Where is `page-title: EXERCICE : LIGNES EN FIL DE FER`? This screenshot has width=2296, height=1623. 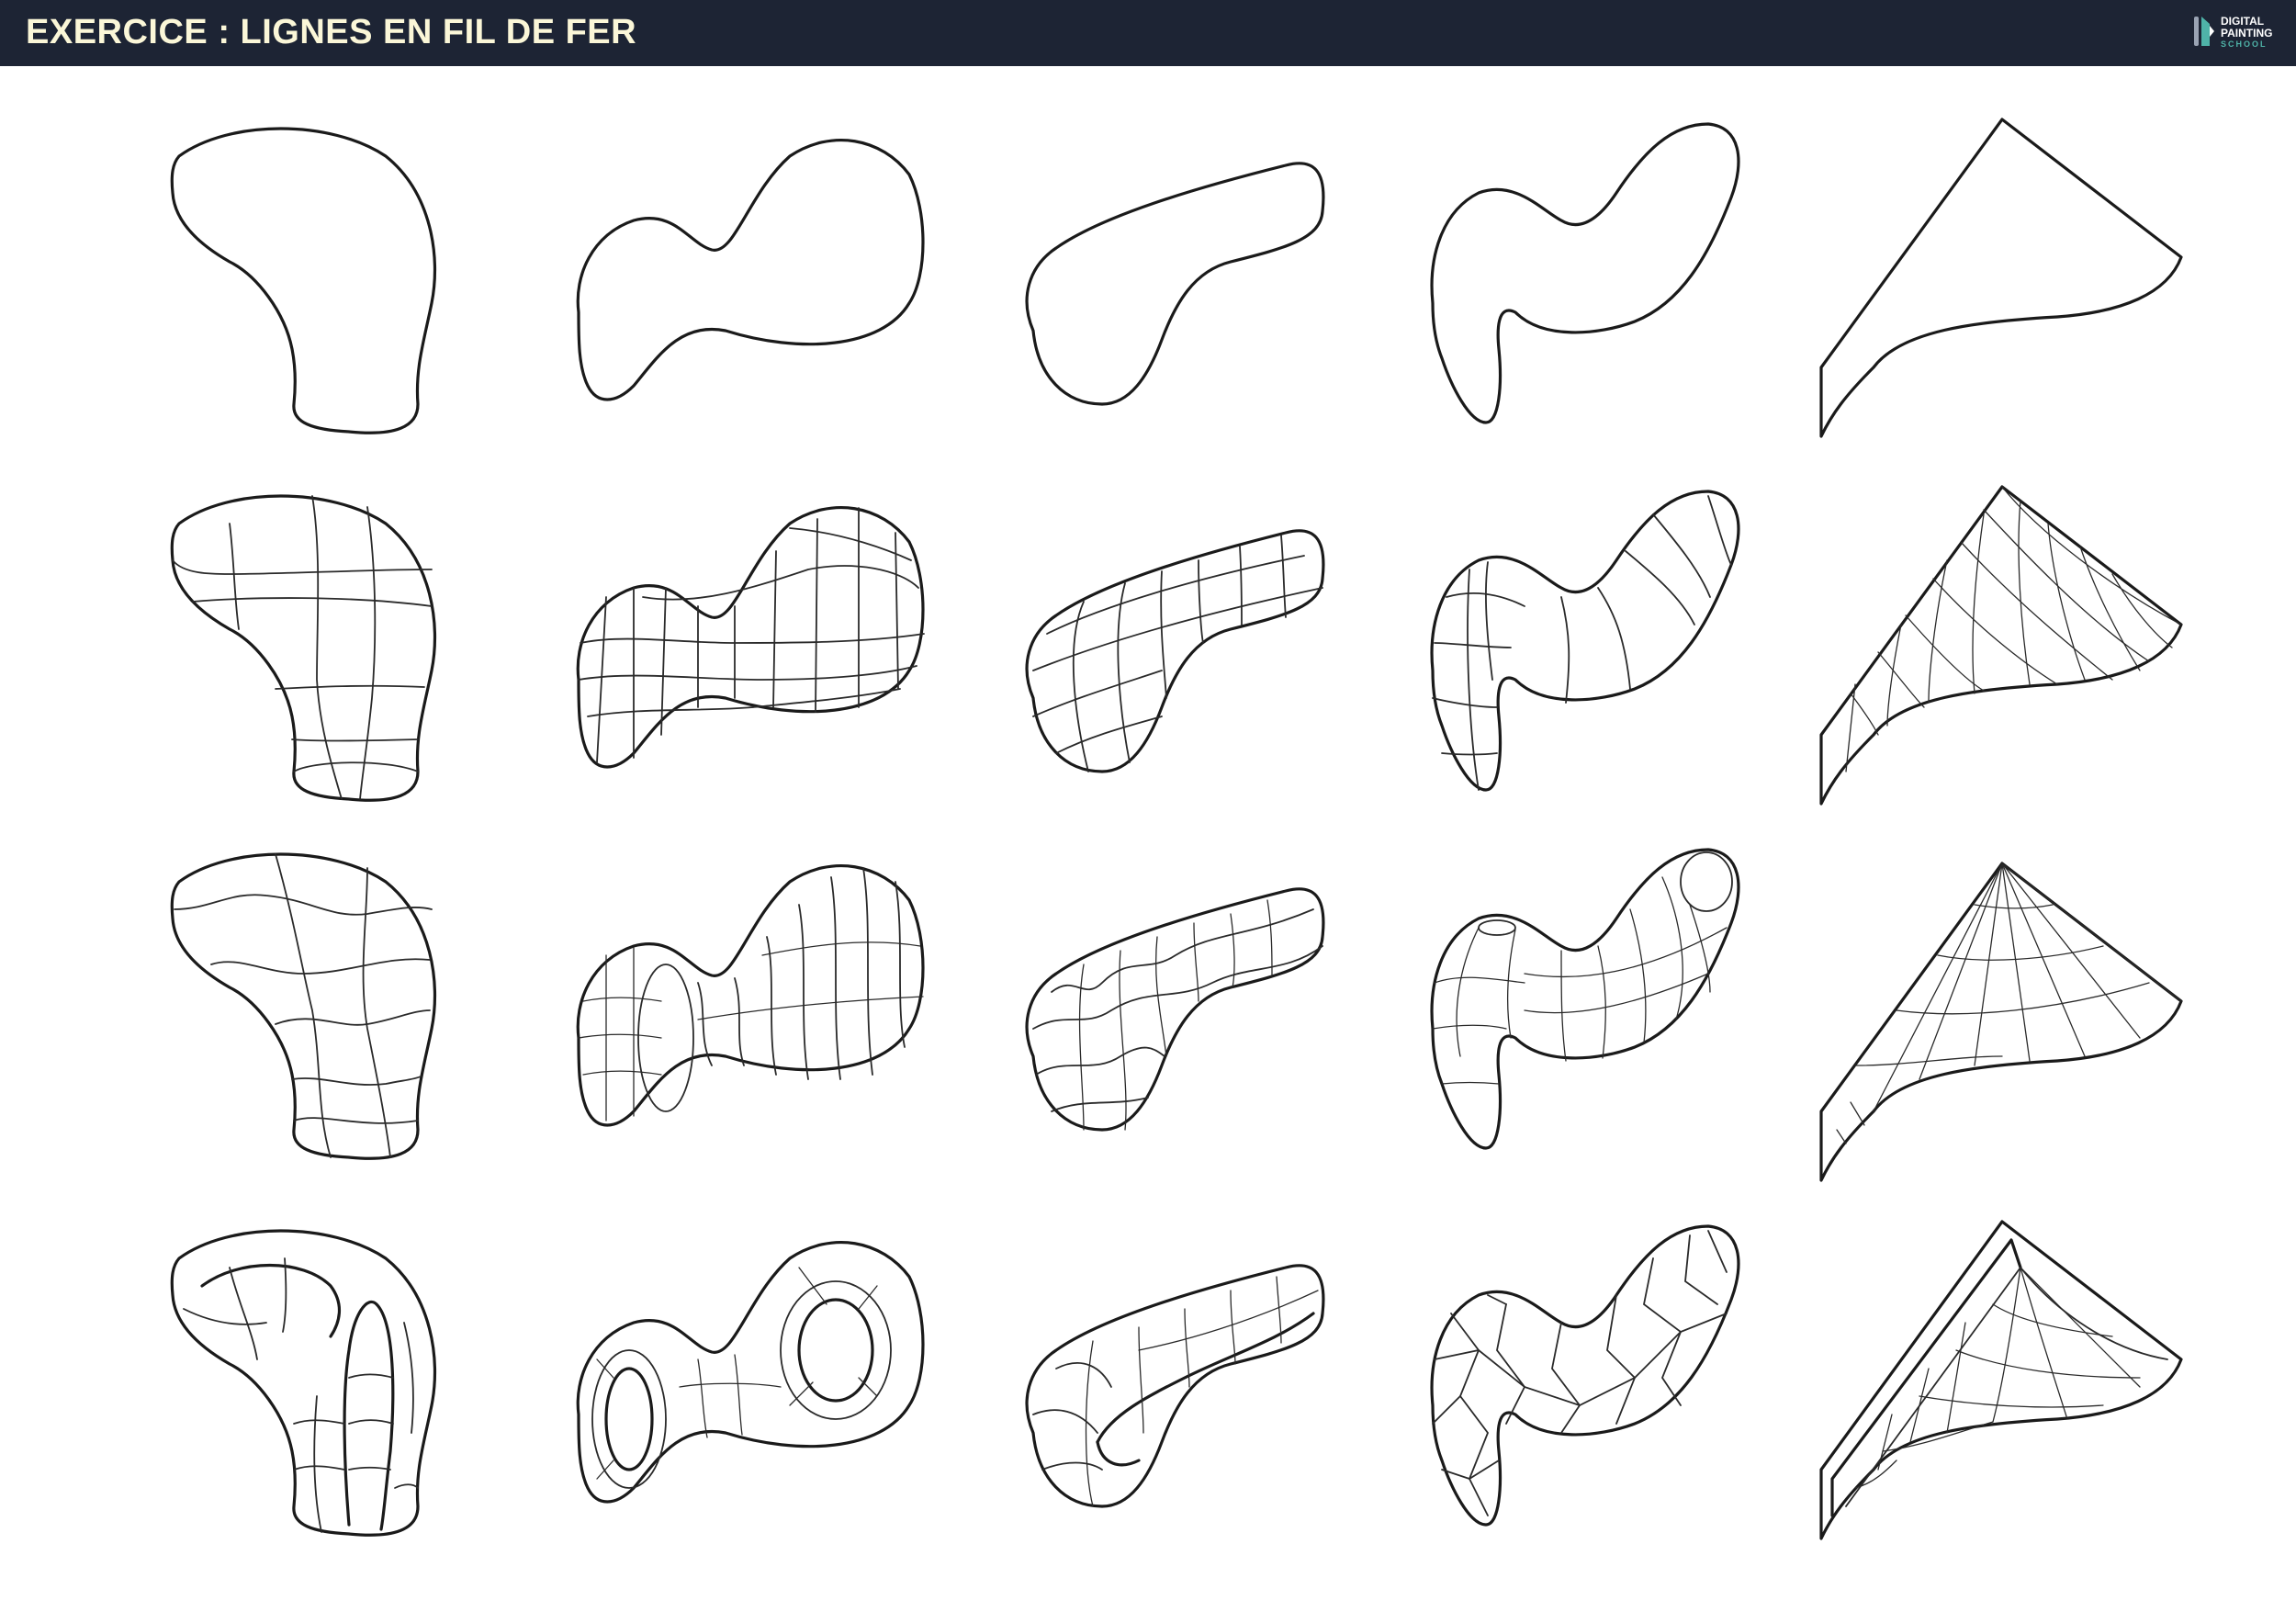
page-title: EXERCICE : LIGNES EN FIL DE FER is located at coordinates (331, 32).